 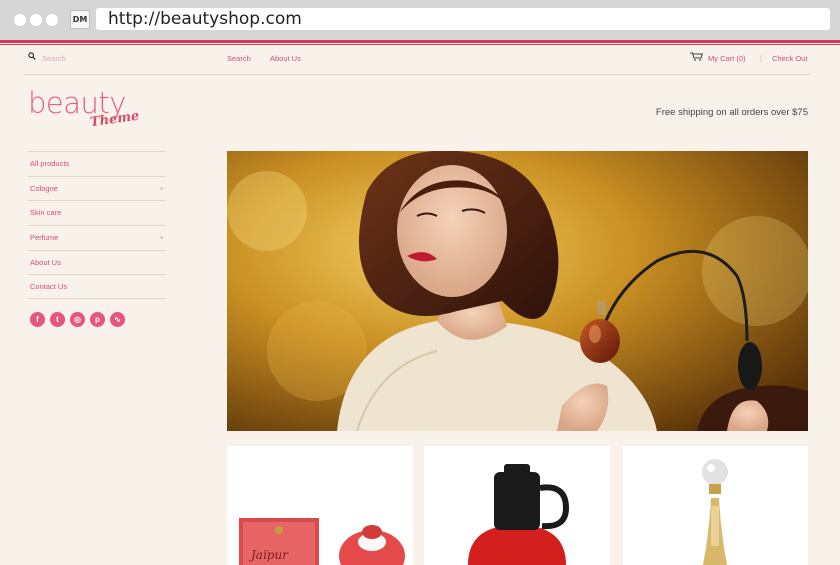 What do you see at coordinates (46, 213) in the screenshot?
I see `sidebar-item-label: Skin care` at bounding box center [46, 213].